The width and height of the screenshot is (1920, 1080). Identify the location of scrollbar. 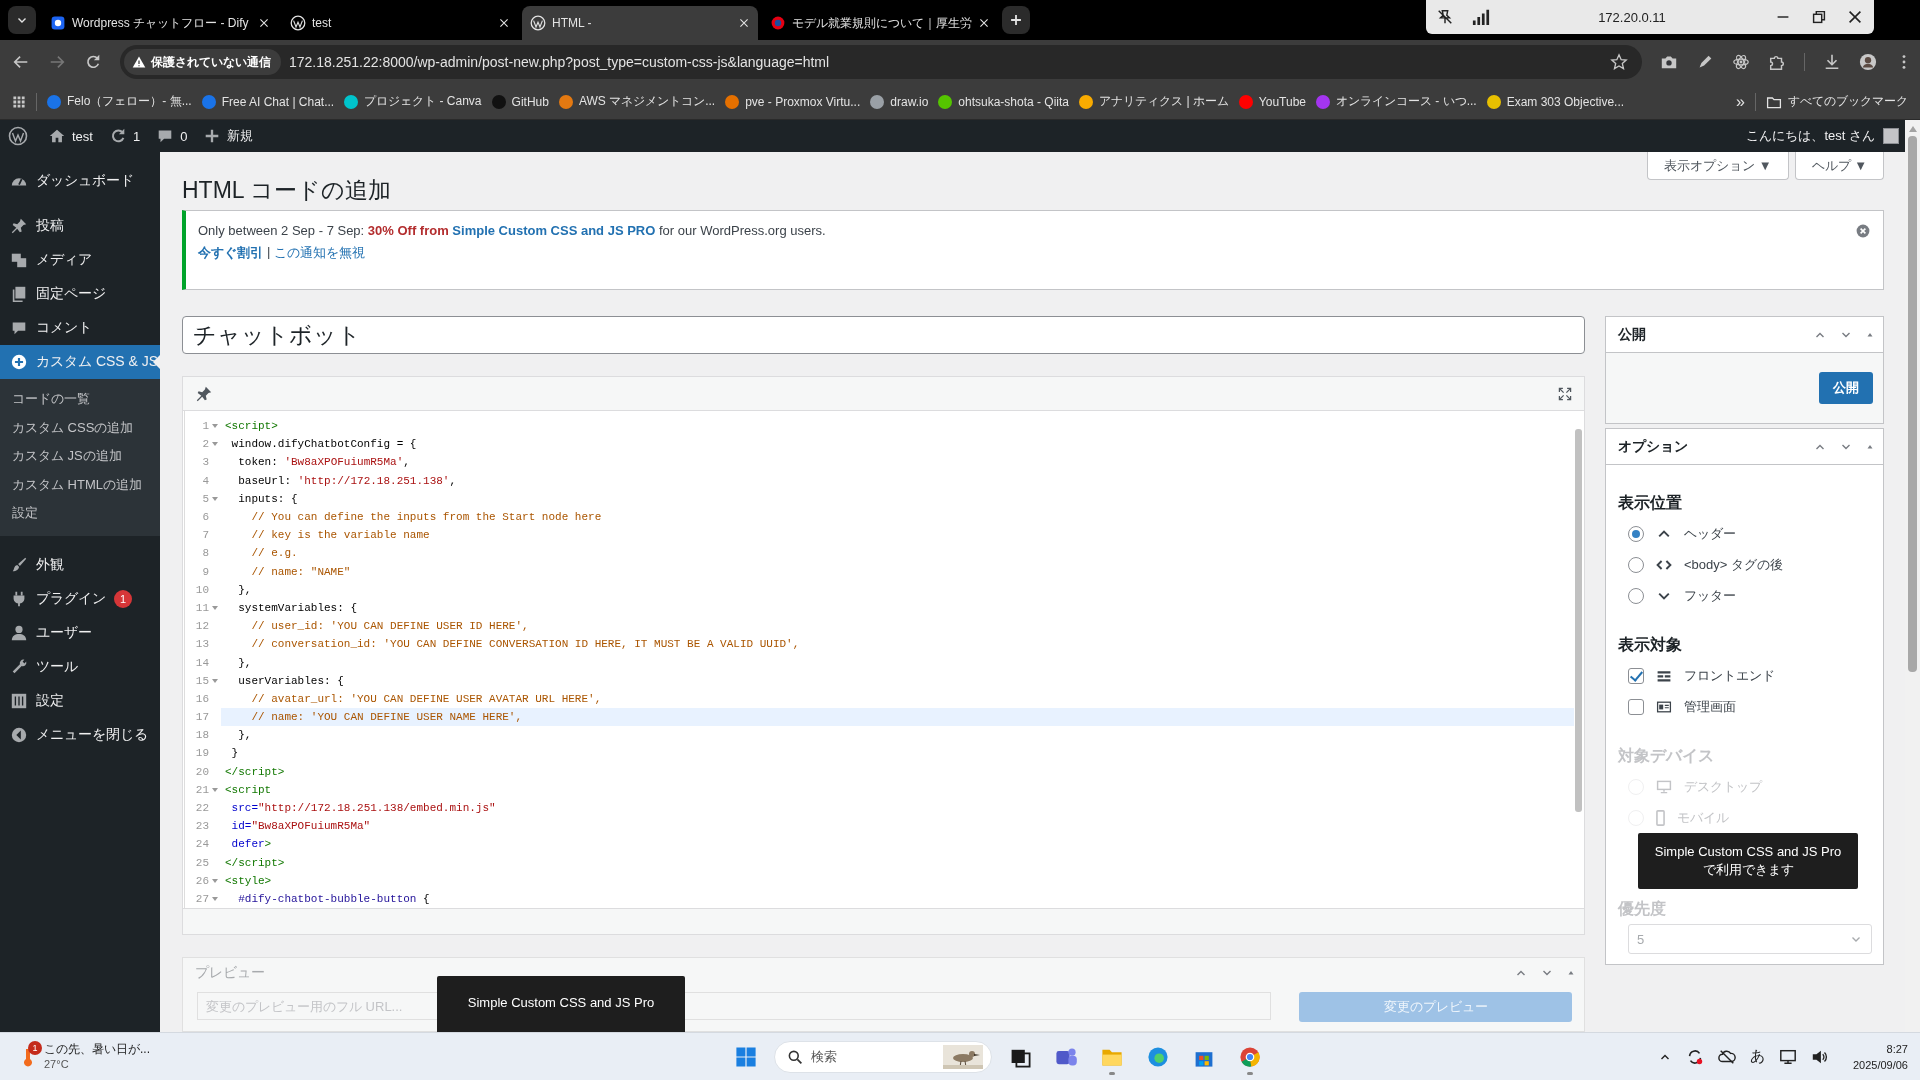
(1912, 576).